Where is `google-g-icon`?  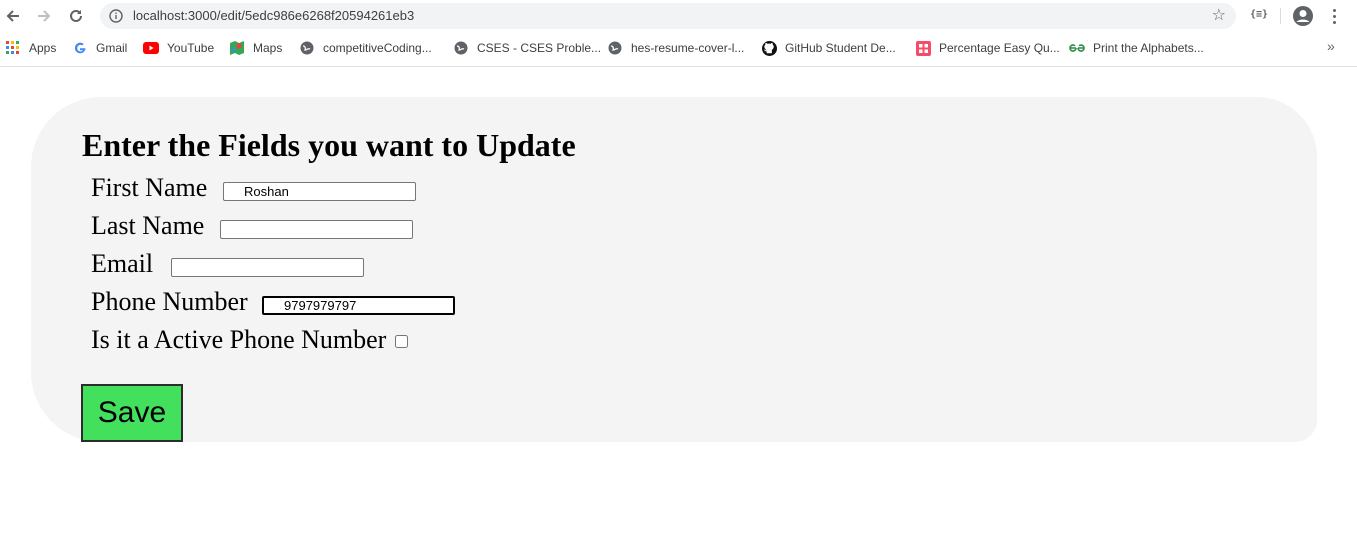 google-g-icon is located at coordinates (80, 48).